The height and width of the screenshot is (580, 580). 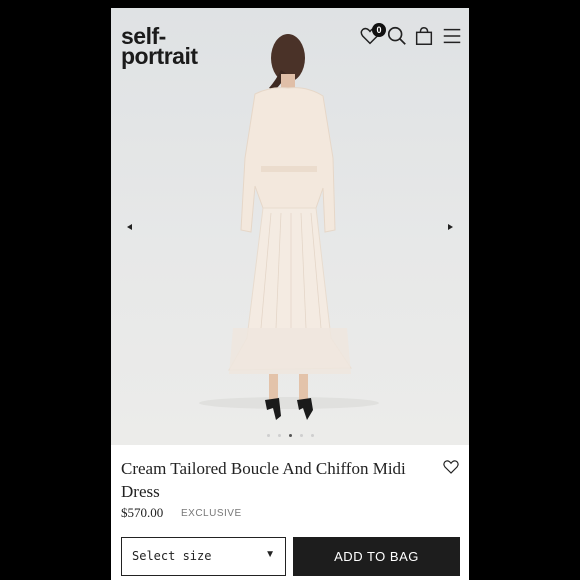 I want to click on gallery-pagination, so click(x=290, y=435).